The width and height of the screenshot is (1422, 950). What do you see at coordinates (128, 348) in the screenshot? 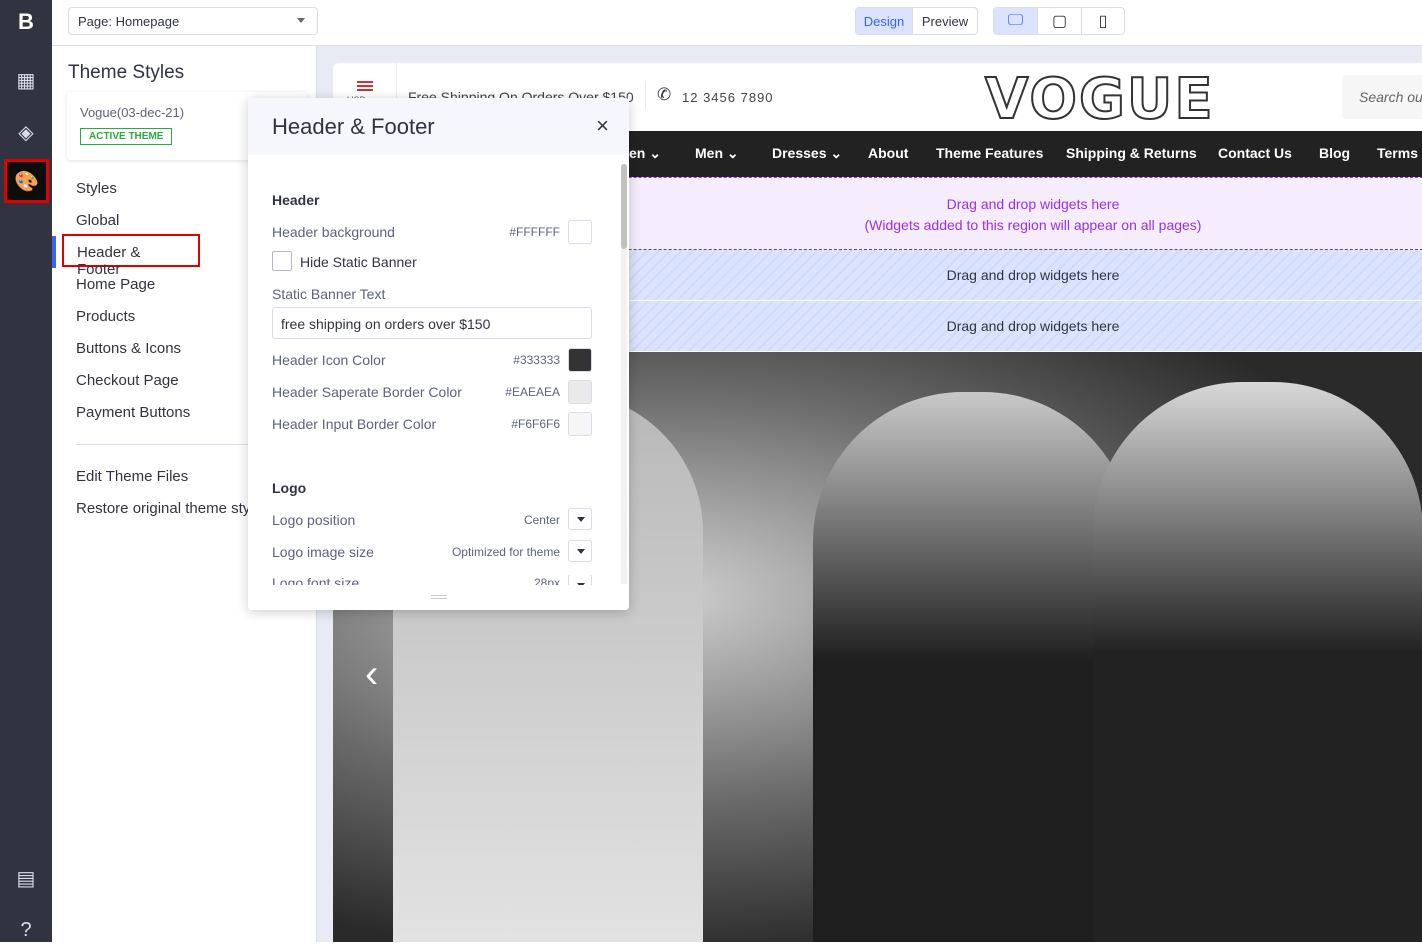
I see `nav-buttons-icons: Buttons & Icons` at bounding box center [128, 348].